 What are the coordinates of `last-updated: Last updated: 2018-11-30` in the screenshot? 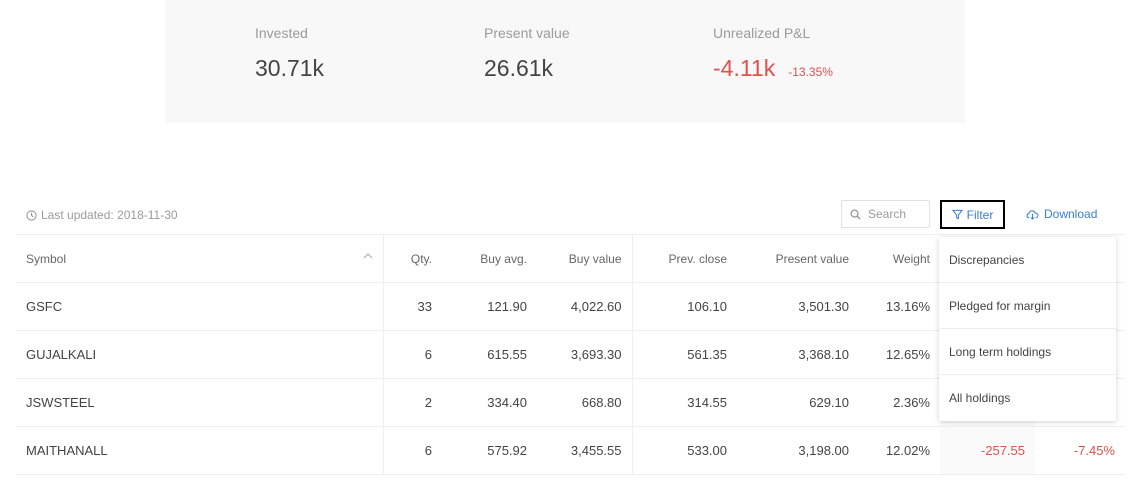 It's located at (102, 215).